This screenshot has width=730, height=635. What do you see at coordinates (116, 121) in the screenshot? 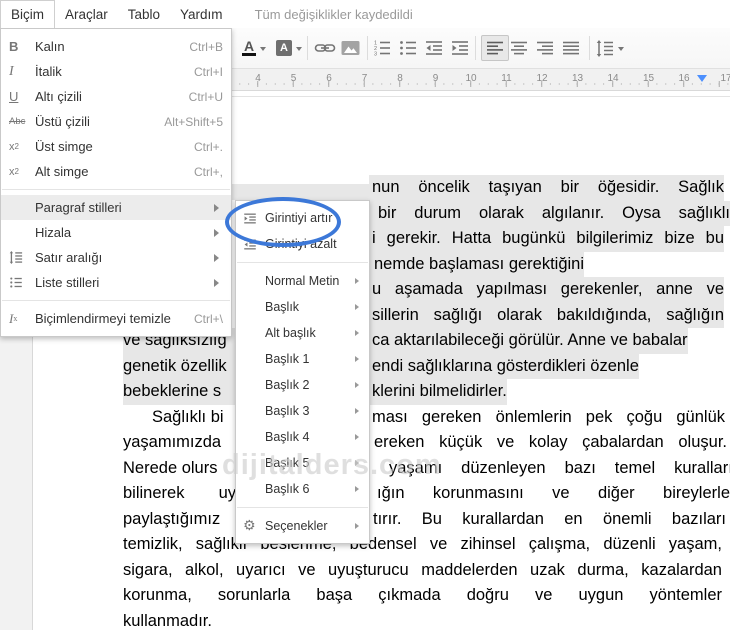
I see `menu-item-ustu-cizili: Abc Üstü çizili Alt+Shift+5` at bounding box center [116, 121].